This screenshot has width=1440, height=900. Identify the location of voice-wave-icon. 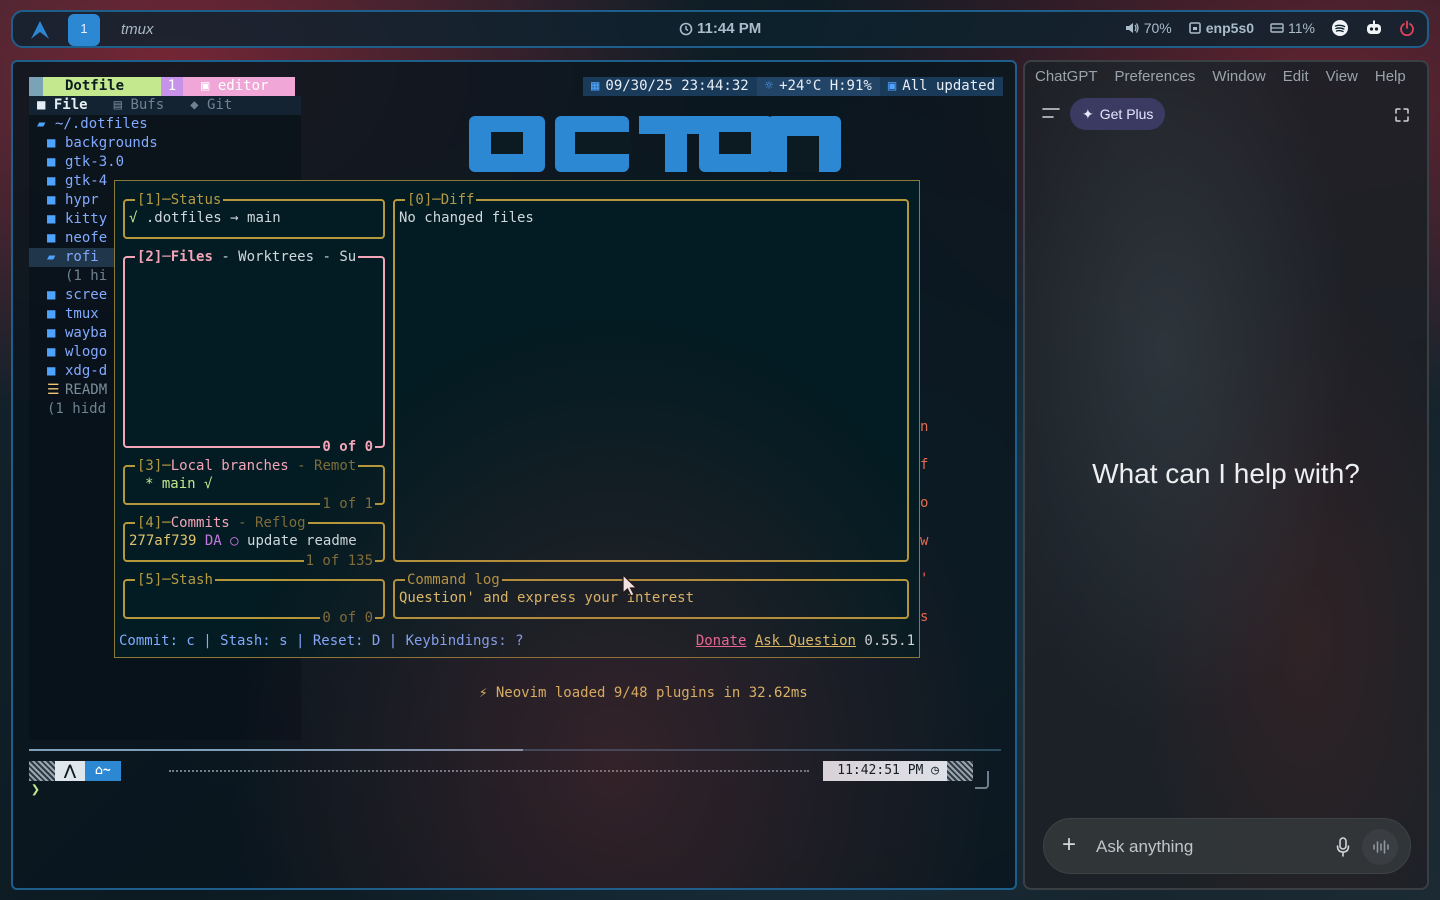
(1381, 847).